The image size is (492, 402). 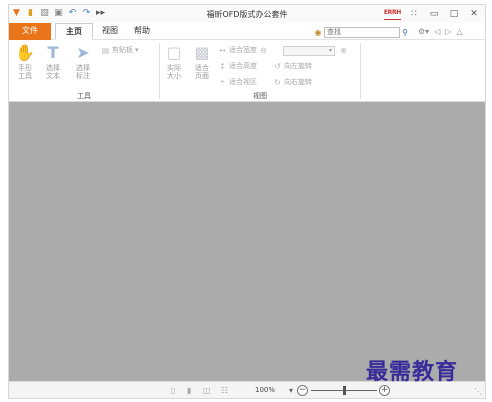 What do you see at coordinates (222, 81) in the screenshot?
I see `fit-visible-icon: ⌖` at bounding box center [222, 81].